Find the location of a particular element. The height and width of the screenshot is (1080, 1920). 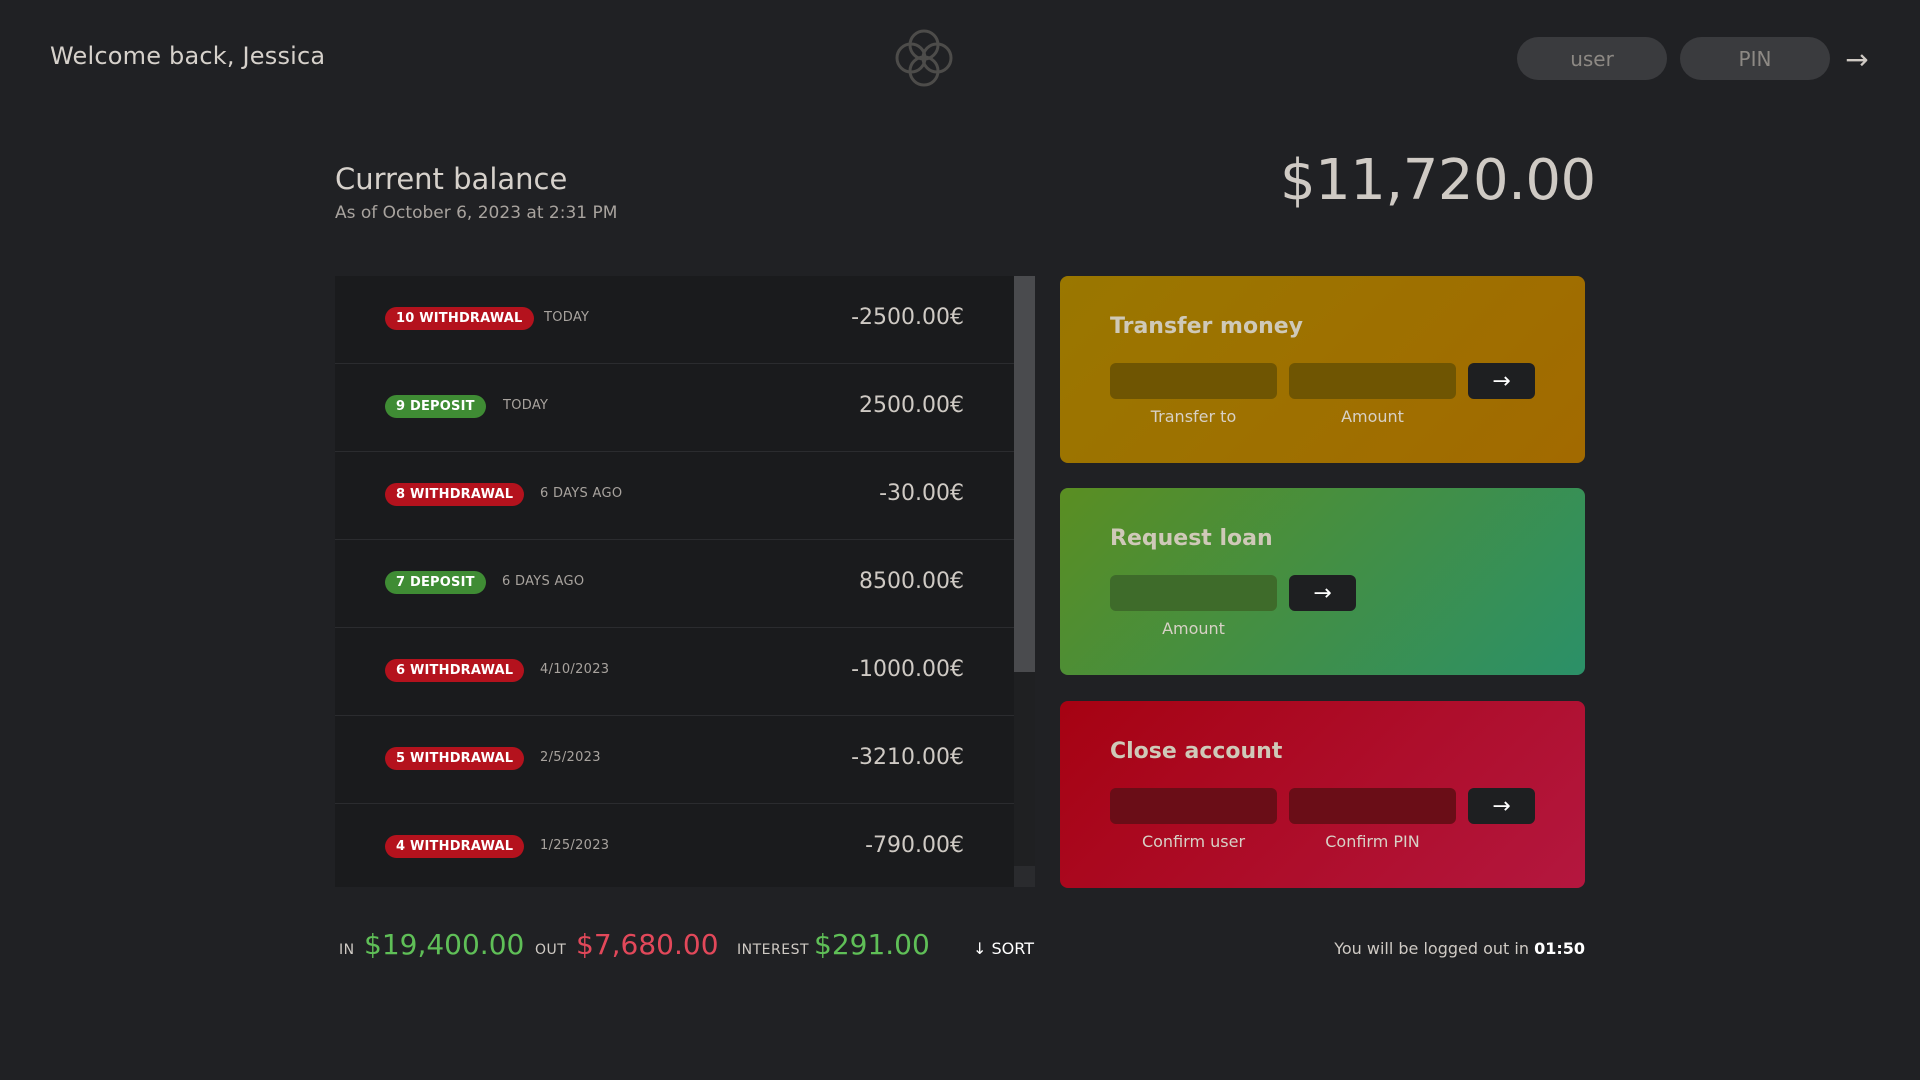

movement-value: -2500.00€ is located at coordinates (907, 317).